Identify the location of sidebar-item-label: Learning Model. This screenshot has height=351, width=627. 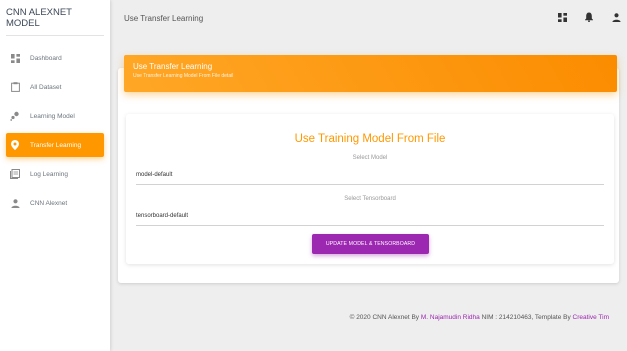
(52, 116).